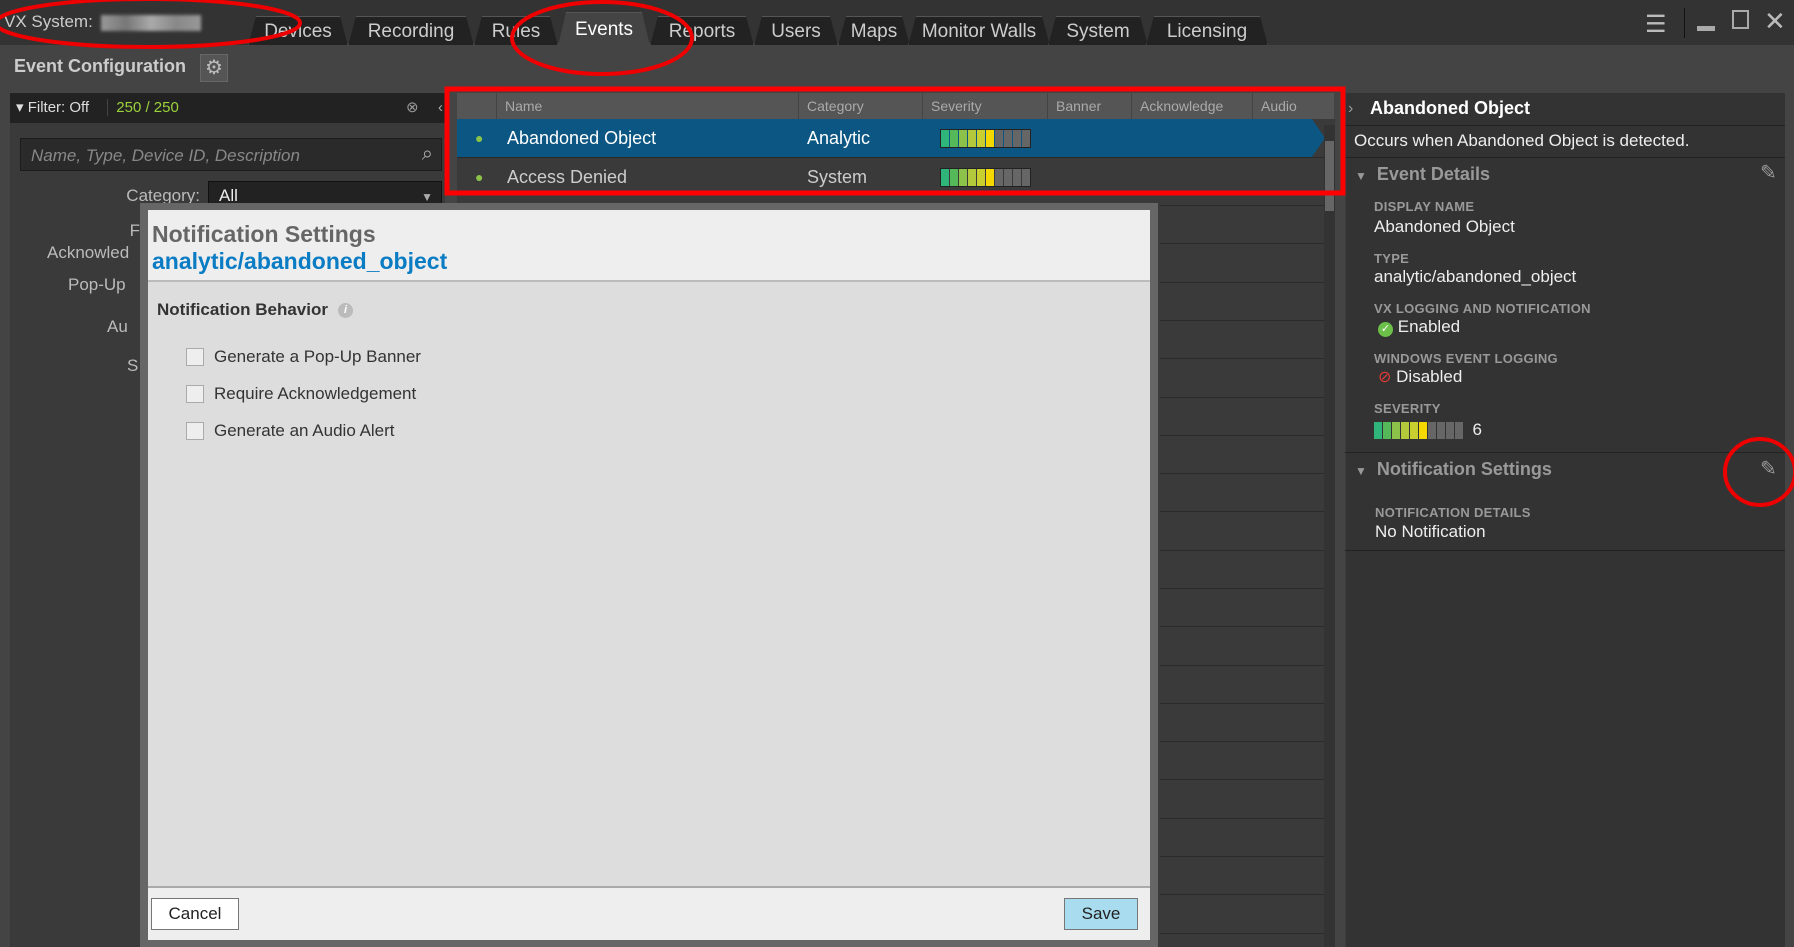  Describe the element at coordinates (516, 31) in the screenshot. I see `tab-rules: Rules` at that location.